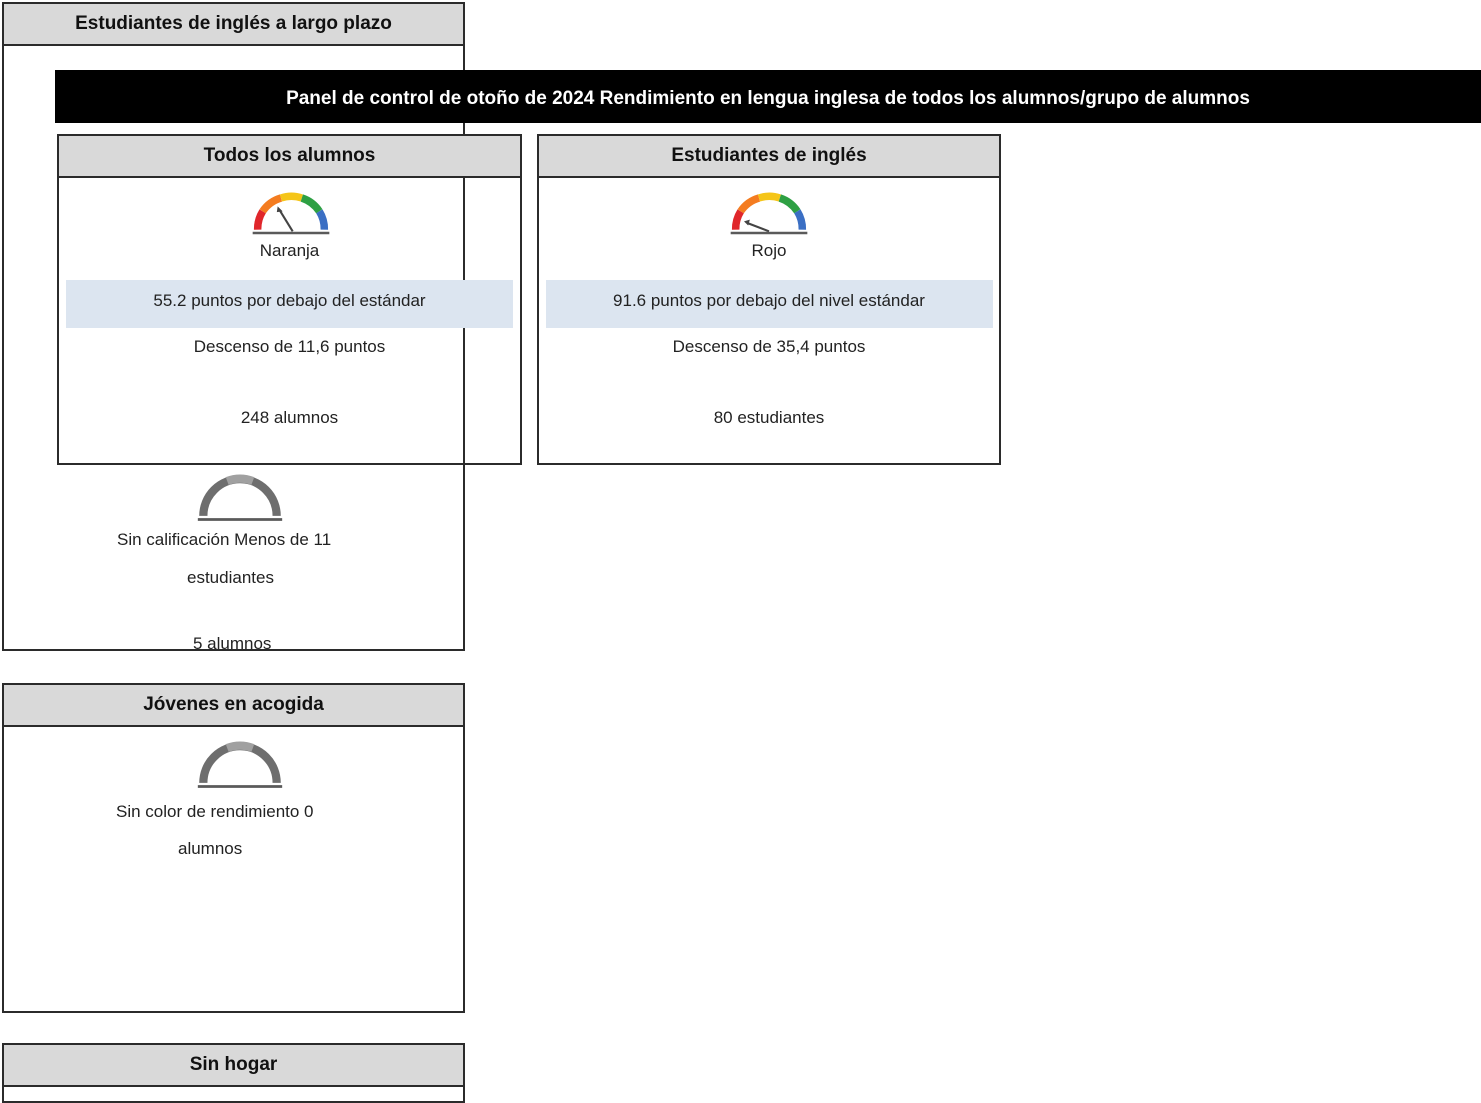 The image size is (1481, 1103). I want to click on distance-from-standard: 55.2 puntos por debajo del estándar, so click(289, 300).